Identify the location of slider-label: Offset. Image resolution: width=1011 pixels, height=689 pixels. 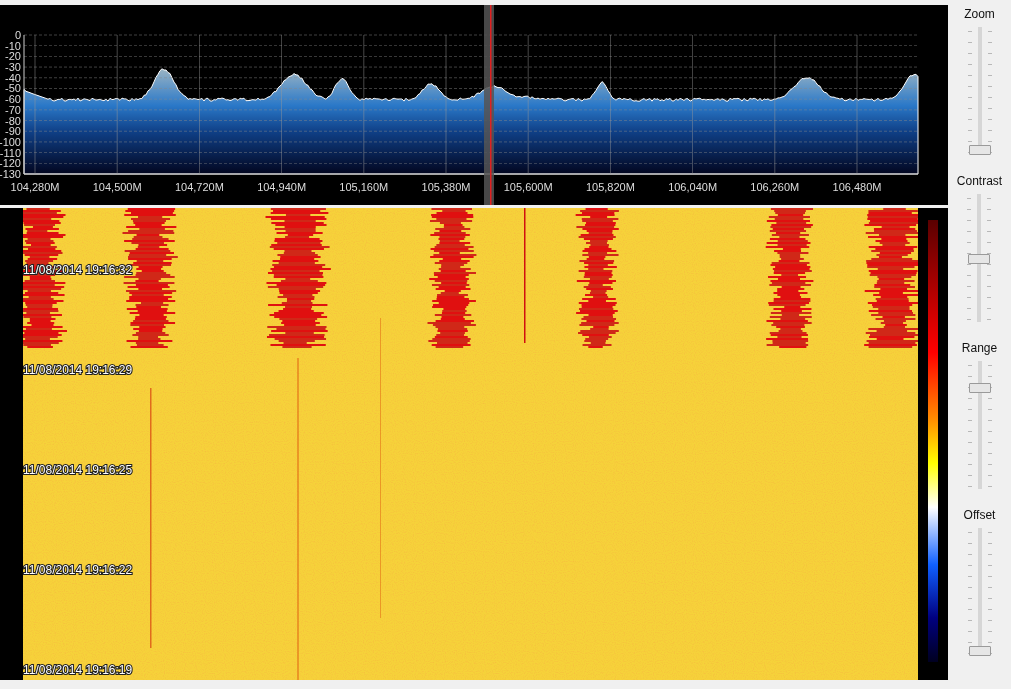
(979, 515).